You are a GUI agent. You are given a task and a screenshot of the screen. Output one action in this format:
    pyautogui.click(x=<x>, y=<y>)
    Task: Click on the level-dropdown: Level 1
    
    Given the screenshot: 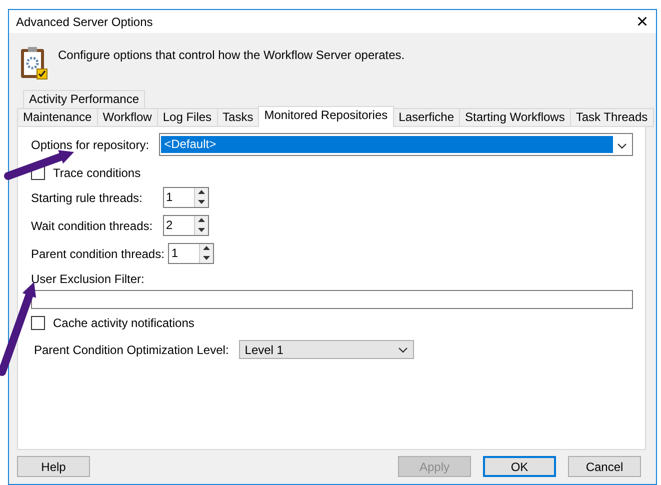 What is the action you would take?
    pyautogui.click(x=326, y=349)
    